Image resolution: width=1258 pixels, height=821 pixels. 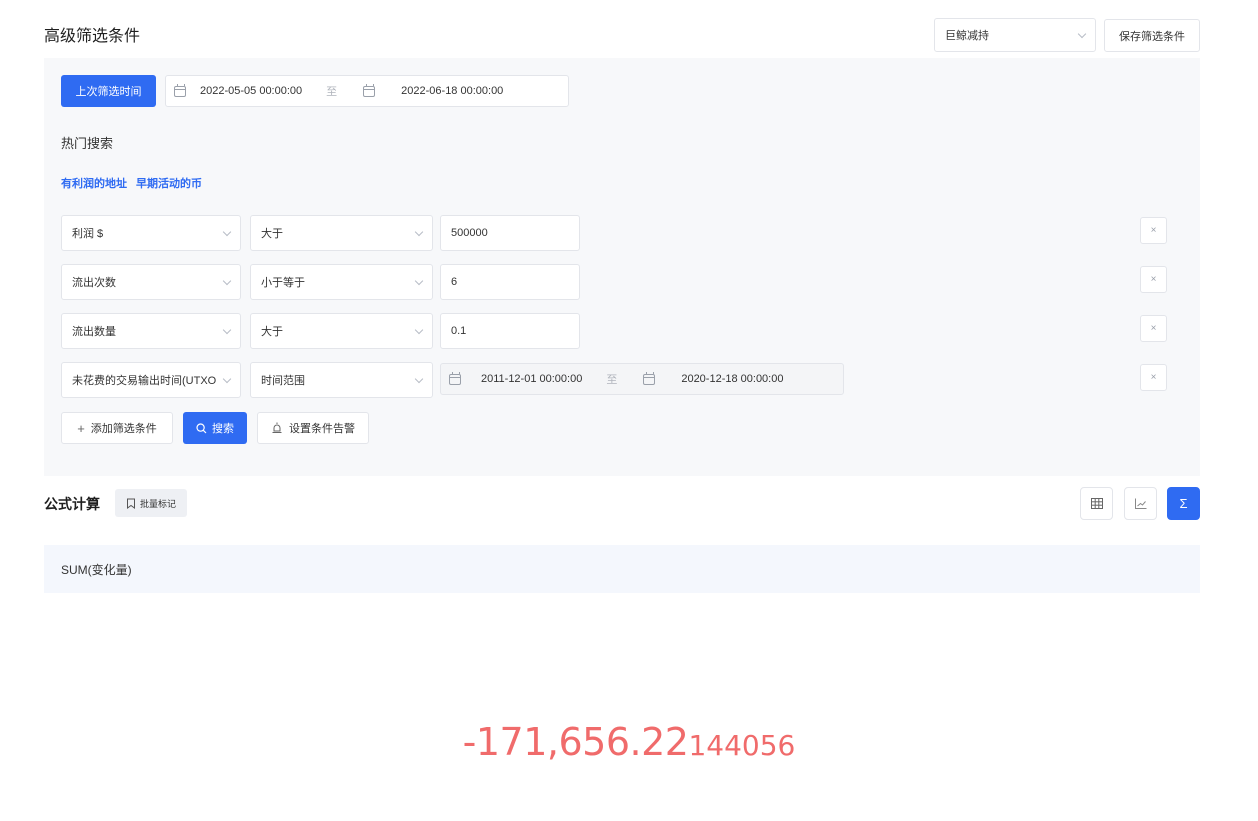 What do you see at coordinates (151, 331) in the screenshot?
I see `field-select: 流出数量` at bounding box center [151, 331].